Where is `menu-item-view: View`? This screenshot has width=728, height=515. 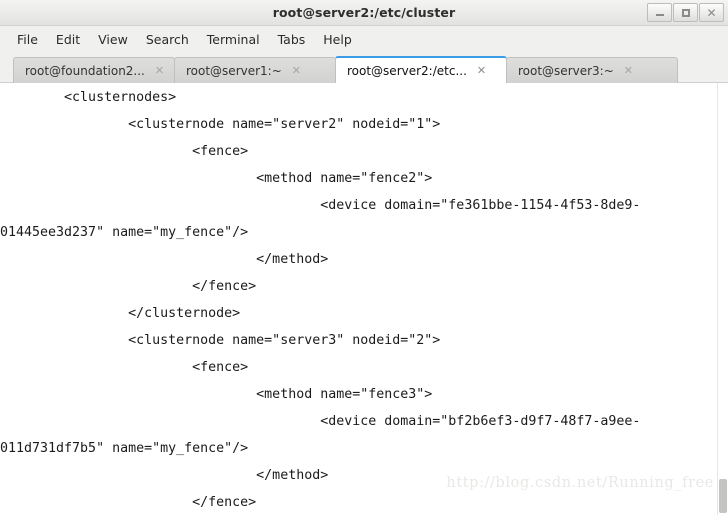 menu-item-view: View is located at coordinates (113, 39).